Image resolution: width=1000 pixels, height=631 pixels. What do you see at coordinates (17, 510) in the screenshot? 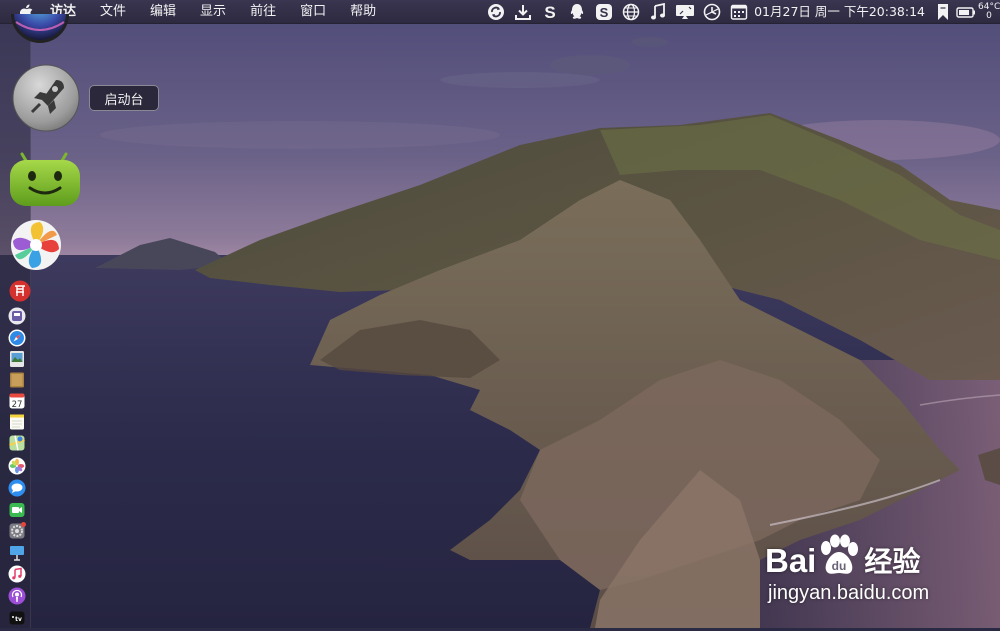
I see `facetime-icon` at bounding box center [17, 510].